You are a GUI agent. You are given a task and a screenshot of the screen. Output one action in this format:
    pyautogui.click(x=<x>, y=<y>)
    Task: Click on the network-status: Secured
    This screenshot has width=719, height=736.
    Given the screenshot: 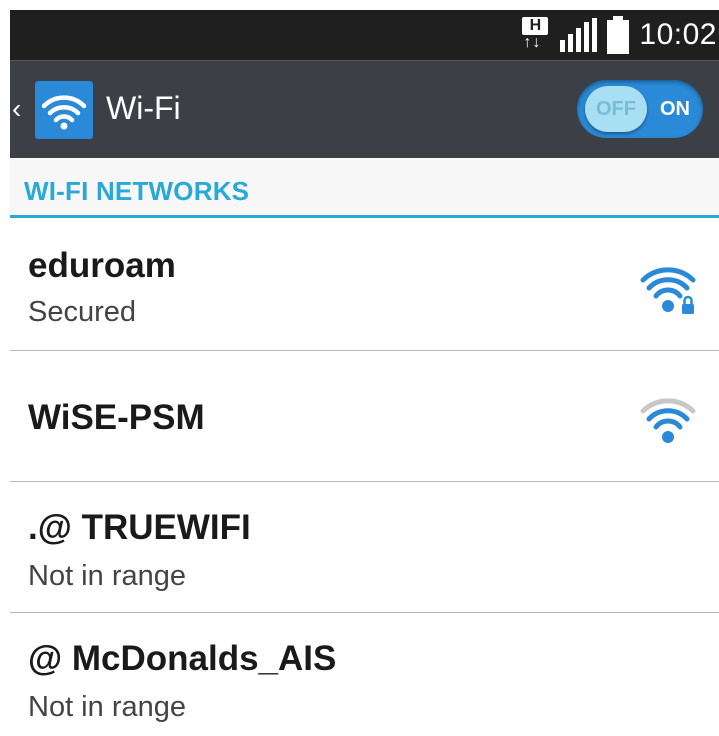 What is the action you would take?
    pyautogui.click(x=82, y=312)
    